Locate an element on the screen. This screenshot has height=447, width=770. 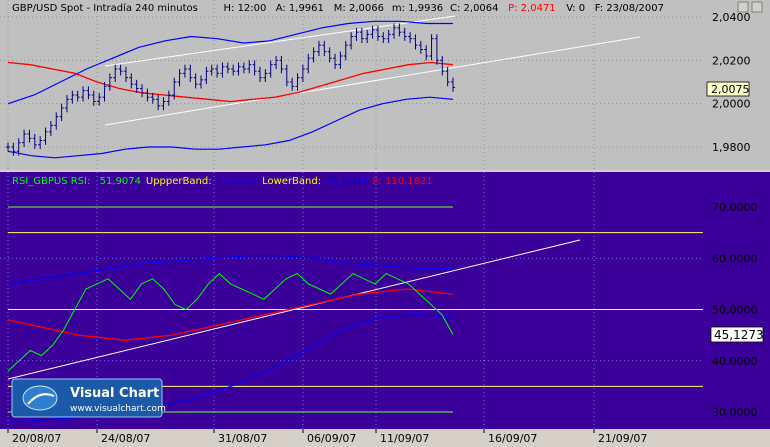
header-item: H: 12:00 is located at coordinates (245, 8).